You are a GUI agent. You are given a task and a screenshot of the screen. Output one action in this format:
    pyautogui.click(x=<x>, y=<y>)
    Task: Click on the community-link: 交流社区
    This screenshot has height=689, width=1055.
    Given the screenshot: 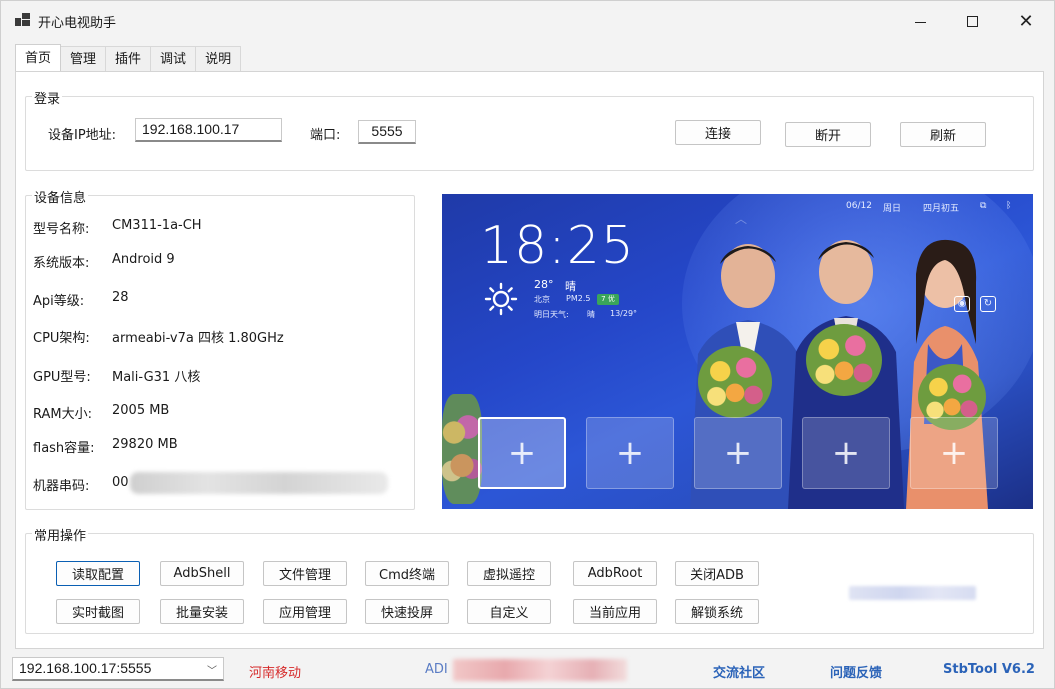 What is the action you would take?
    pyautogui.click(x=739, y=671)
    